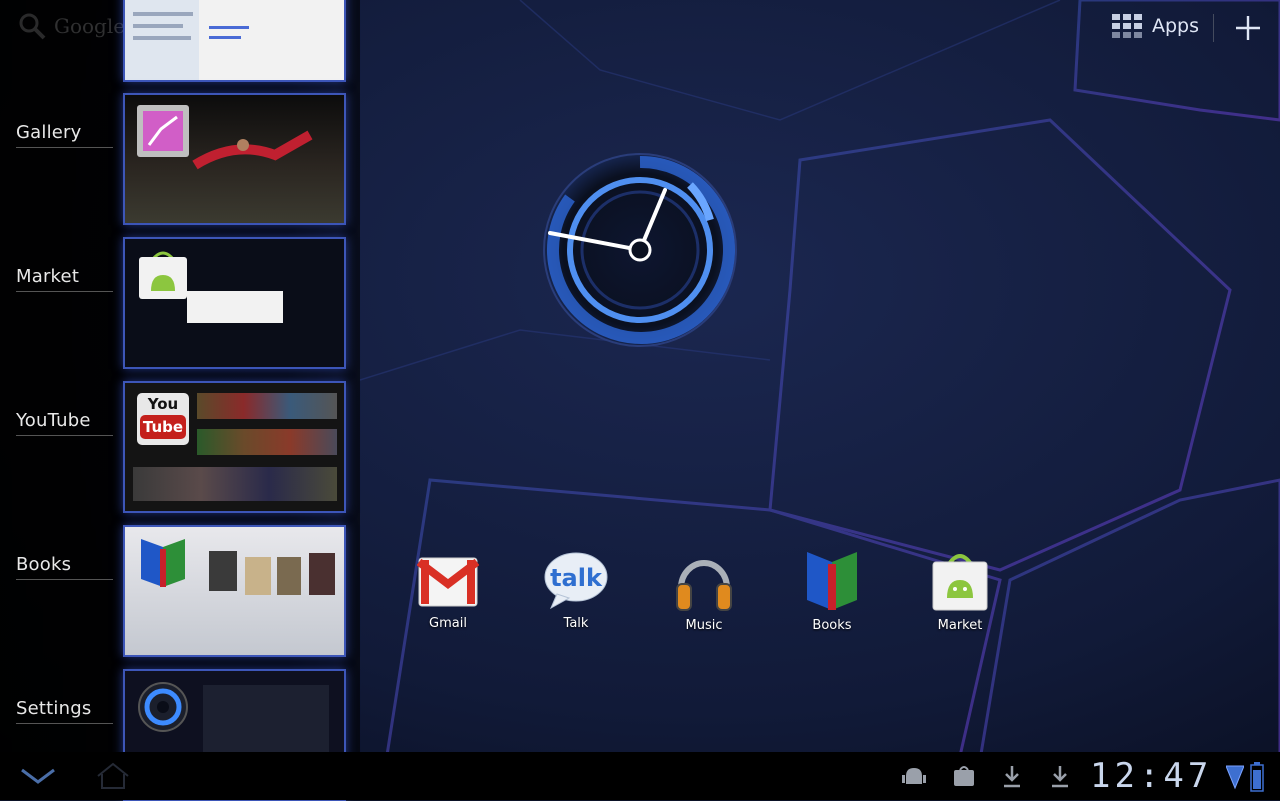  I want to click on recent-label-market: Market, so click(64, 279).